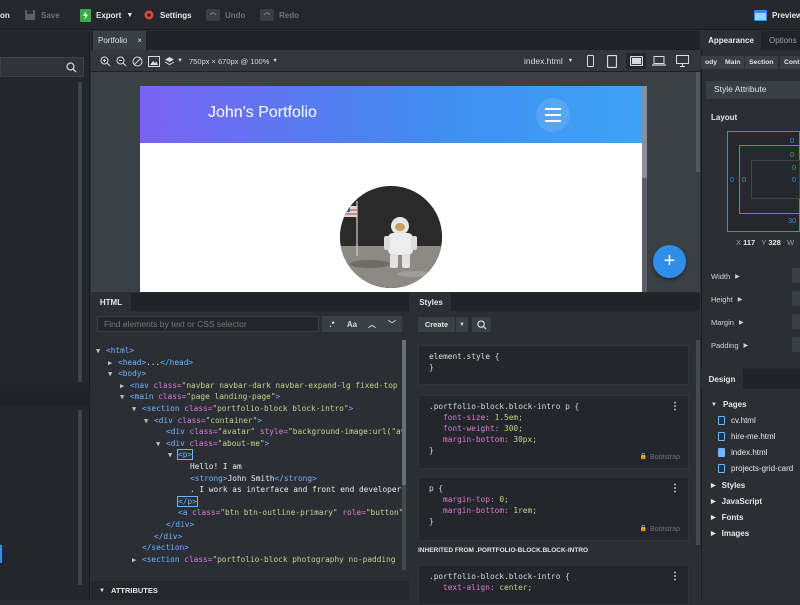 The image size is (800, 605). I want to click on margin-left-value: 0, so click(732, 179).